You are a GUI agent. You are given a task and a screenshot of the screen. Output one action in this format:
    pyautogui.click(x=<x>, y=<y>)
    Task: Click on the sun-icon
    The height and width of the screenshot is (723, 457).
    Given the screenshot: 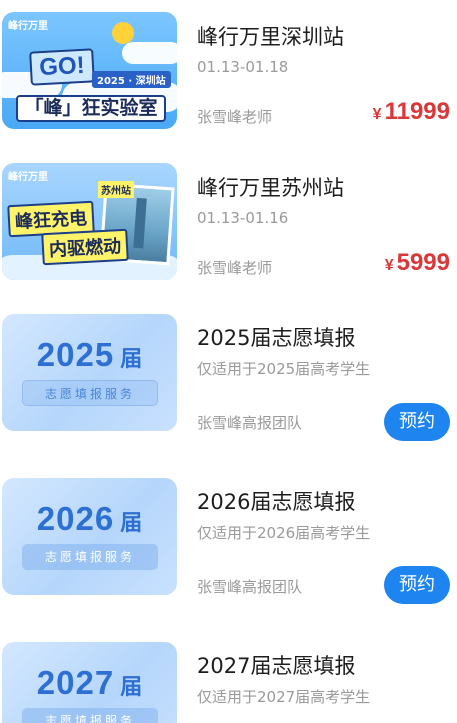 What is the action you would take?
    pyautogui.click(x=123, y=33)
    